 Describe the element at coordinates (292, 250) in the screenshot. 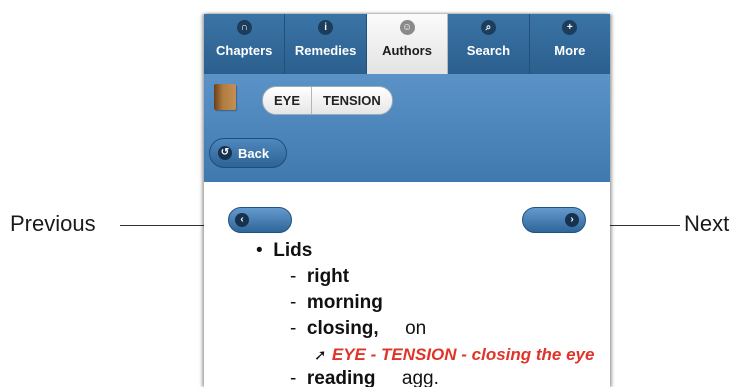

I see `rubric-root: Lids` at that location.